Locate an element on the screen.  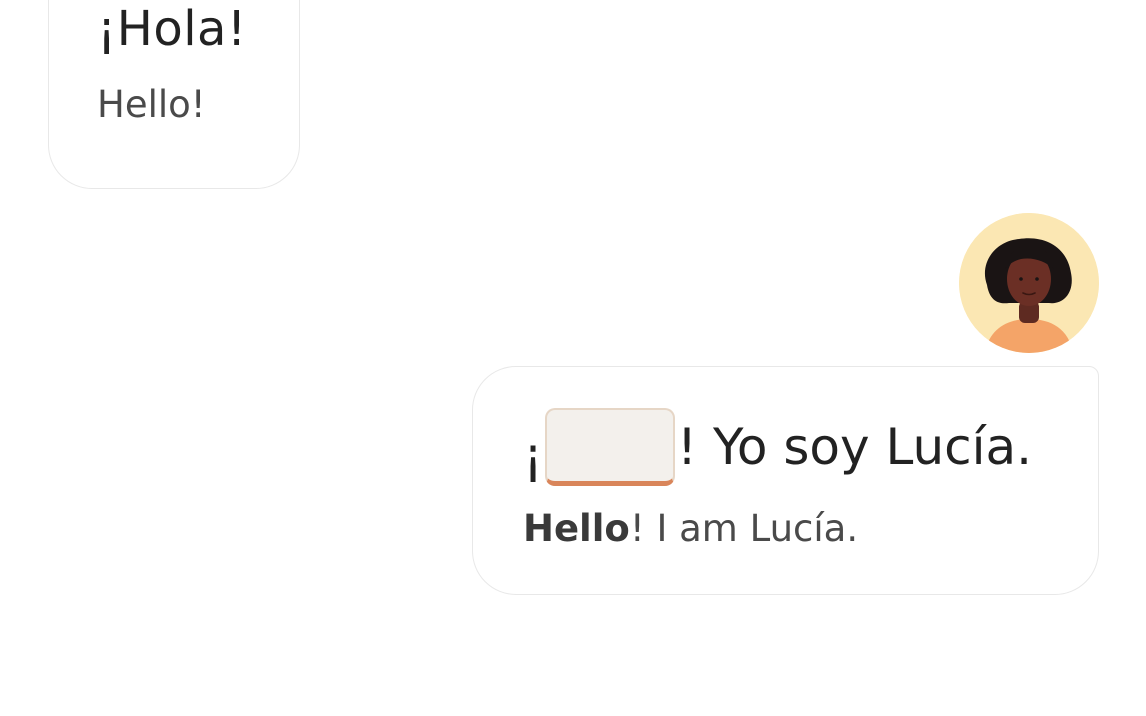
target-sentence-rest: ! Yo soy Lucía. is located at coordinates (854, 447).